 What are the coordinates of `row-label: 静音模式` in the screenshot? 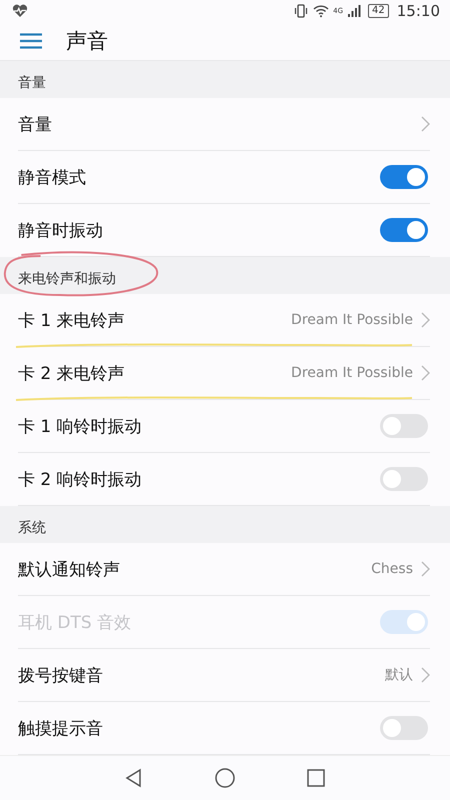 It's located at (52, 177).